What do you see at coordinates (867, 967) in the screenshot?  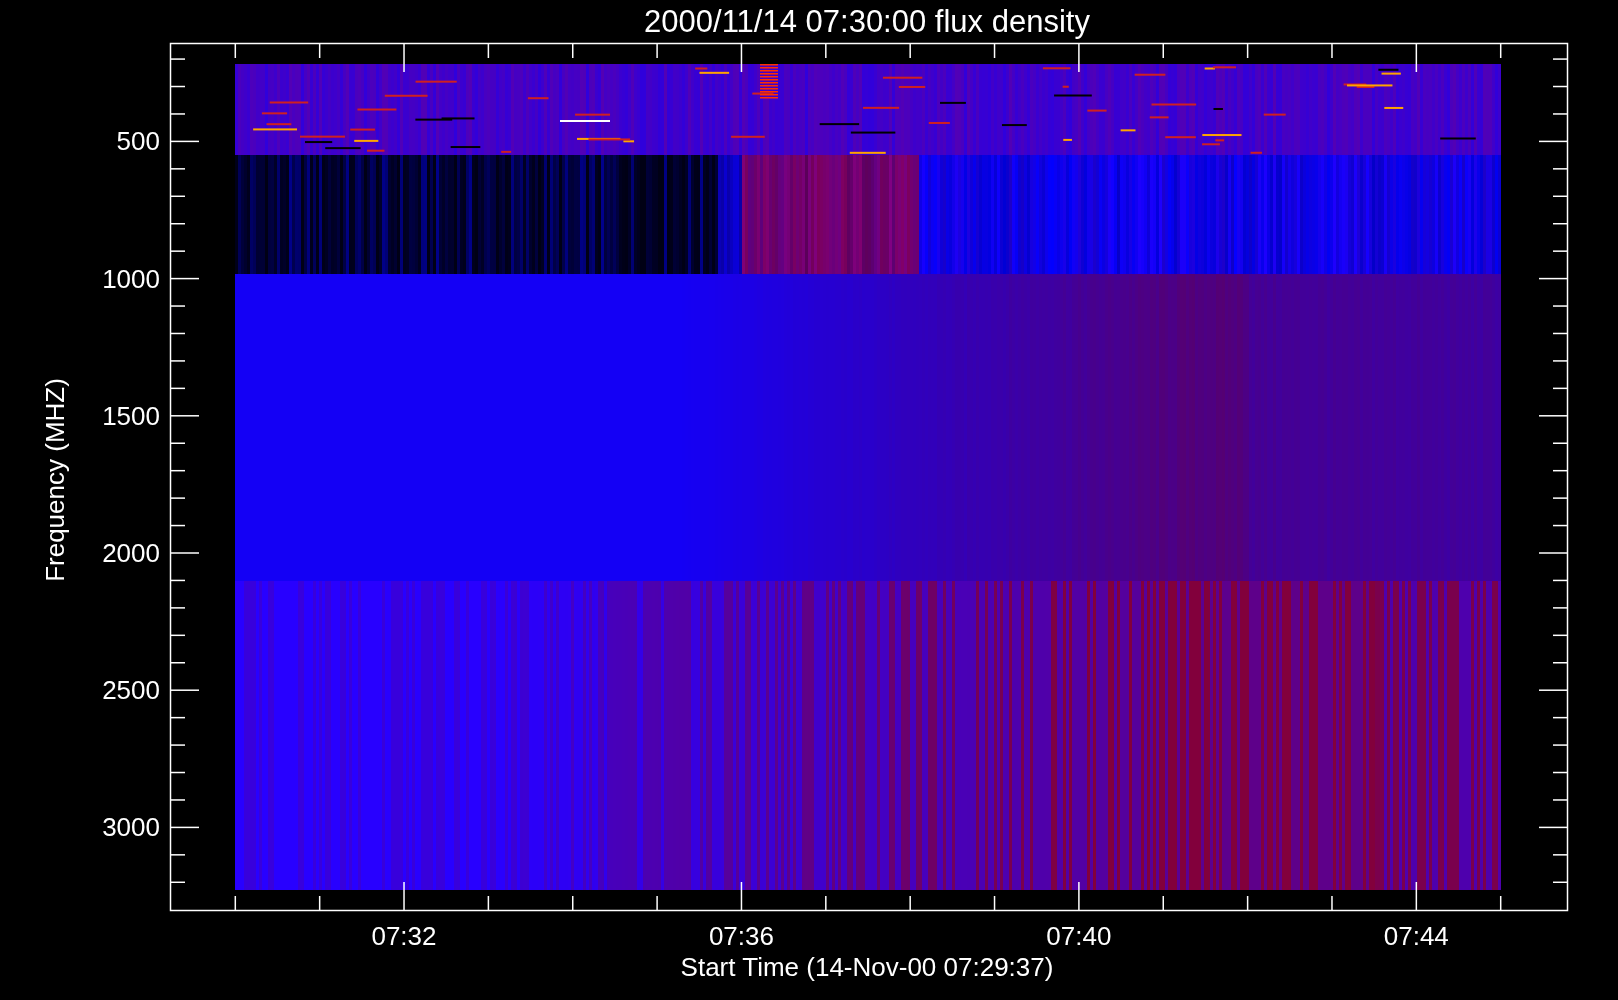 I see `x-axis-label: Start Time (14-Nov-00 07:29:37)` at bounding box center [867, 967].